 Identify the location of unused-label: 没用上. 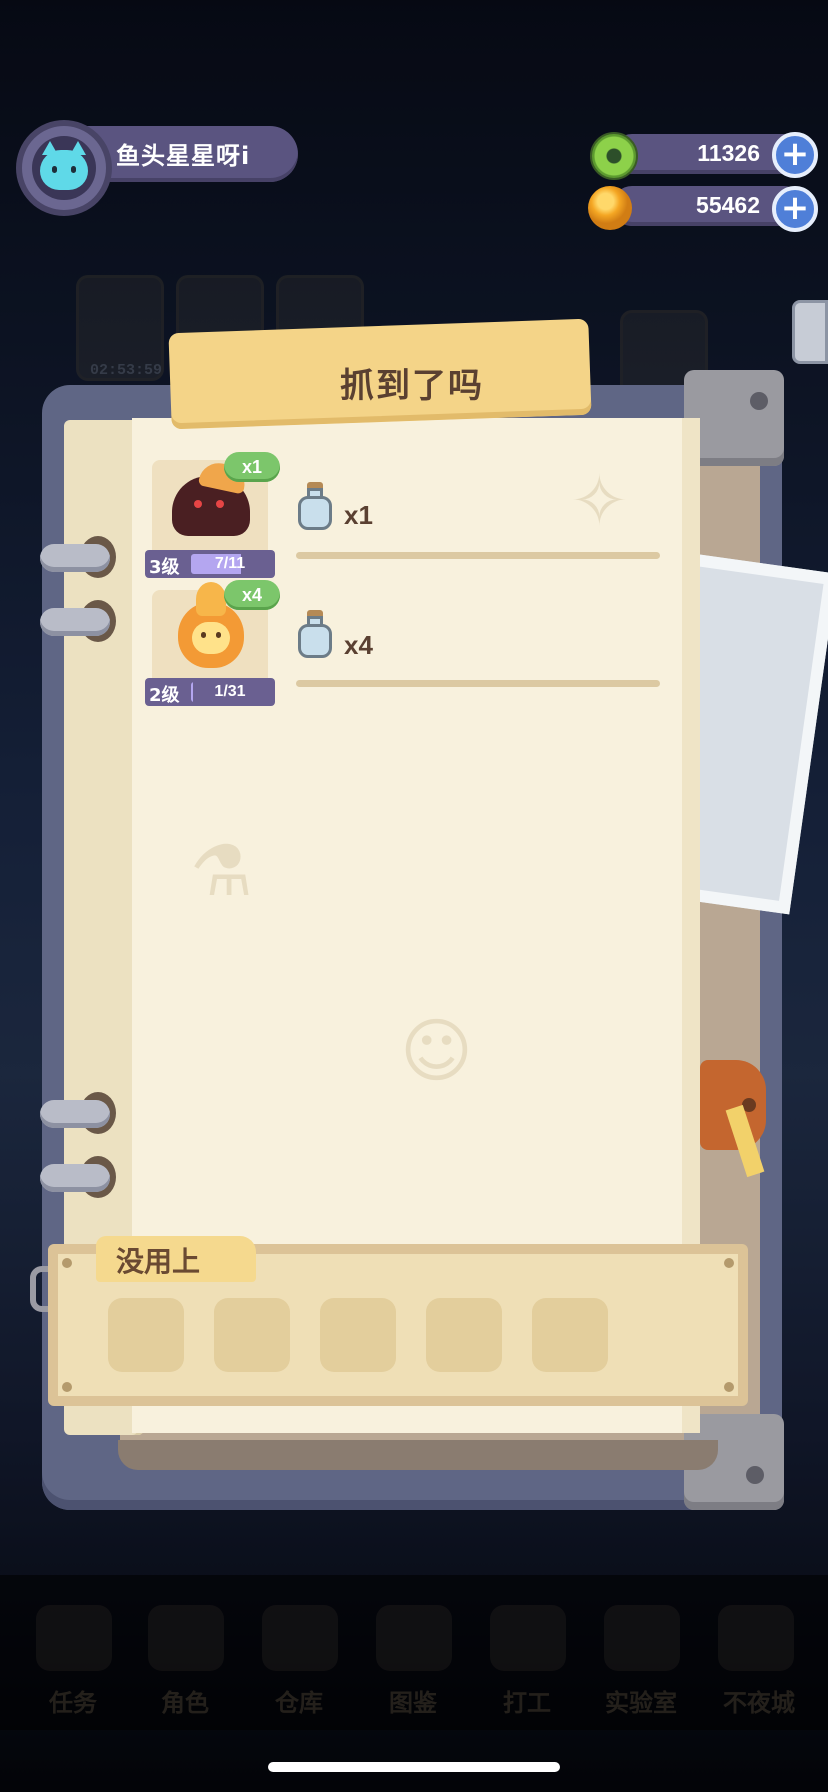
(158, 1261).